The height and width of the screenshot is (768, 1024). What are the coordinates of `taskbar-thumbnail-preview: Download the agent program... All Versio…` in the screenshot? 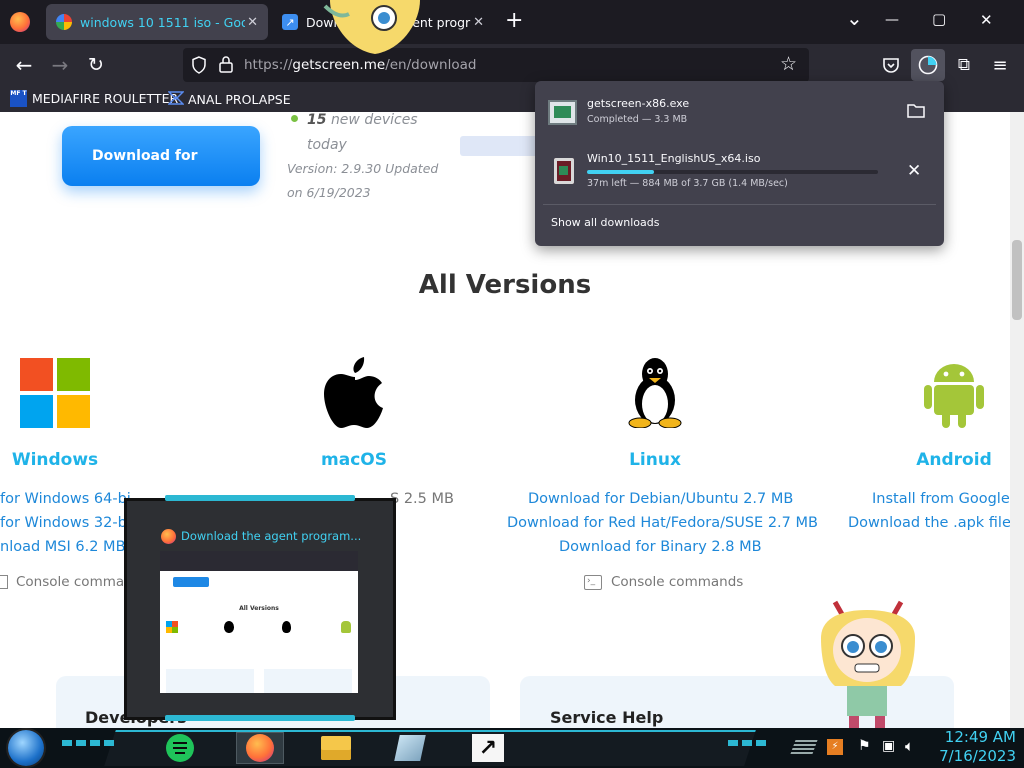 It's located at (260, 608).